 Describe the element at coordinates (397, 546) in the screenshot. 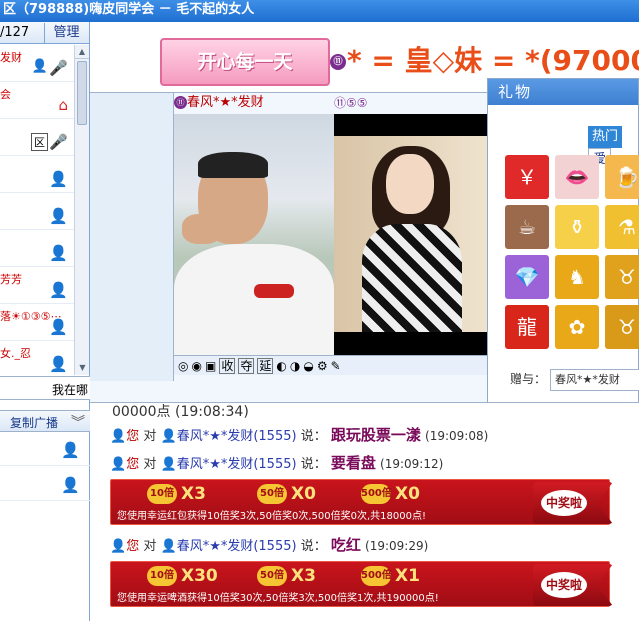

I see `chat-time: (19:09:29)` at that location.